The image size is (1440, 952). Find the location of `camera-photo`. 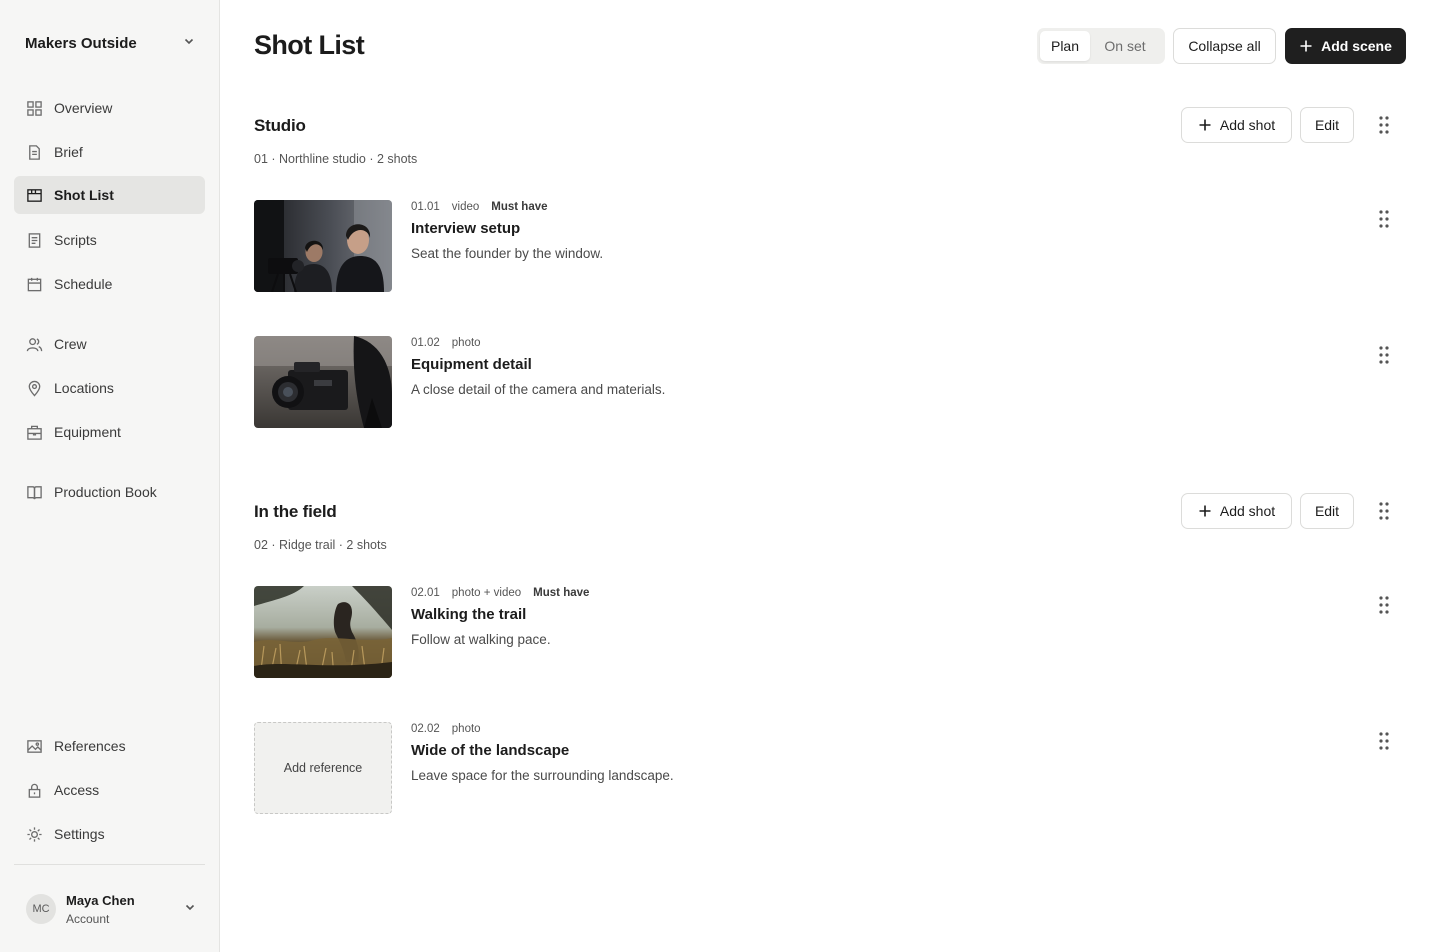

camera-photo is located at coordinates (323, 382).